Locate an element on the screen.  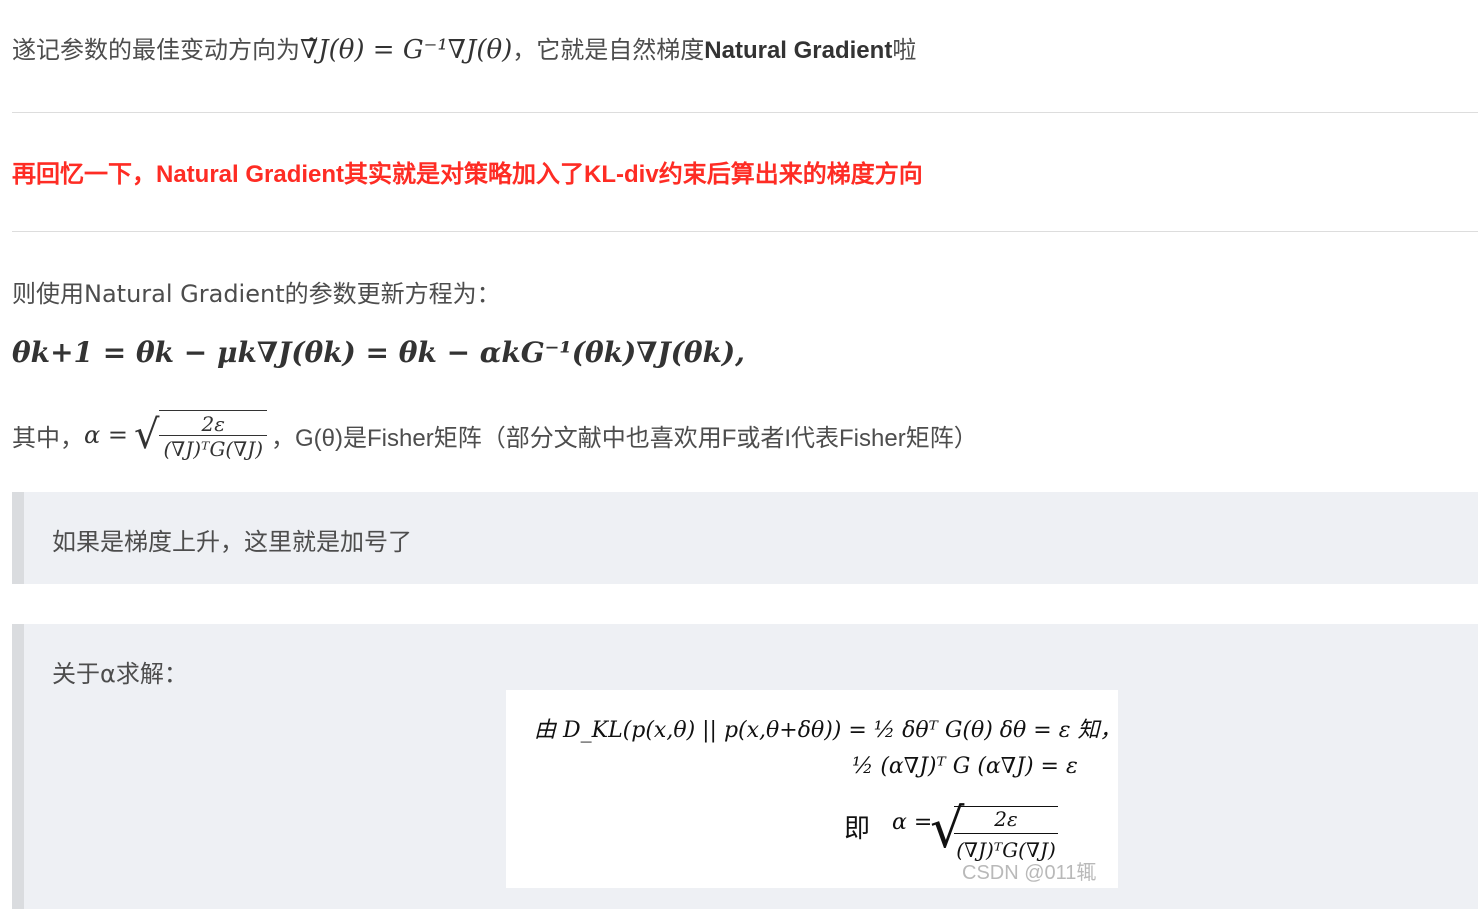
alpha-fraction: 2ε (∇J)ᵀG(∇J) is located at coordinates (213, 435).